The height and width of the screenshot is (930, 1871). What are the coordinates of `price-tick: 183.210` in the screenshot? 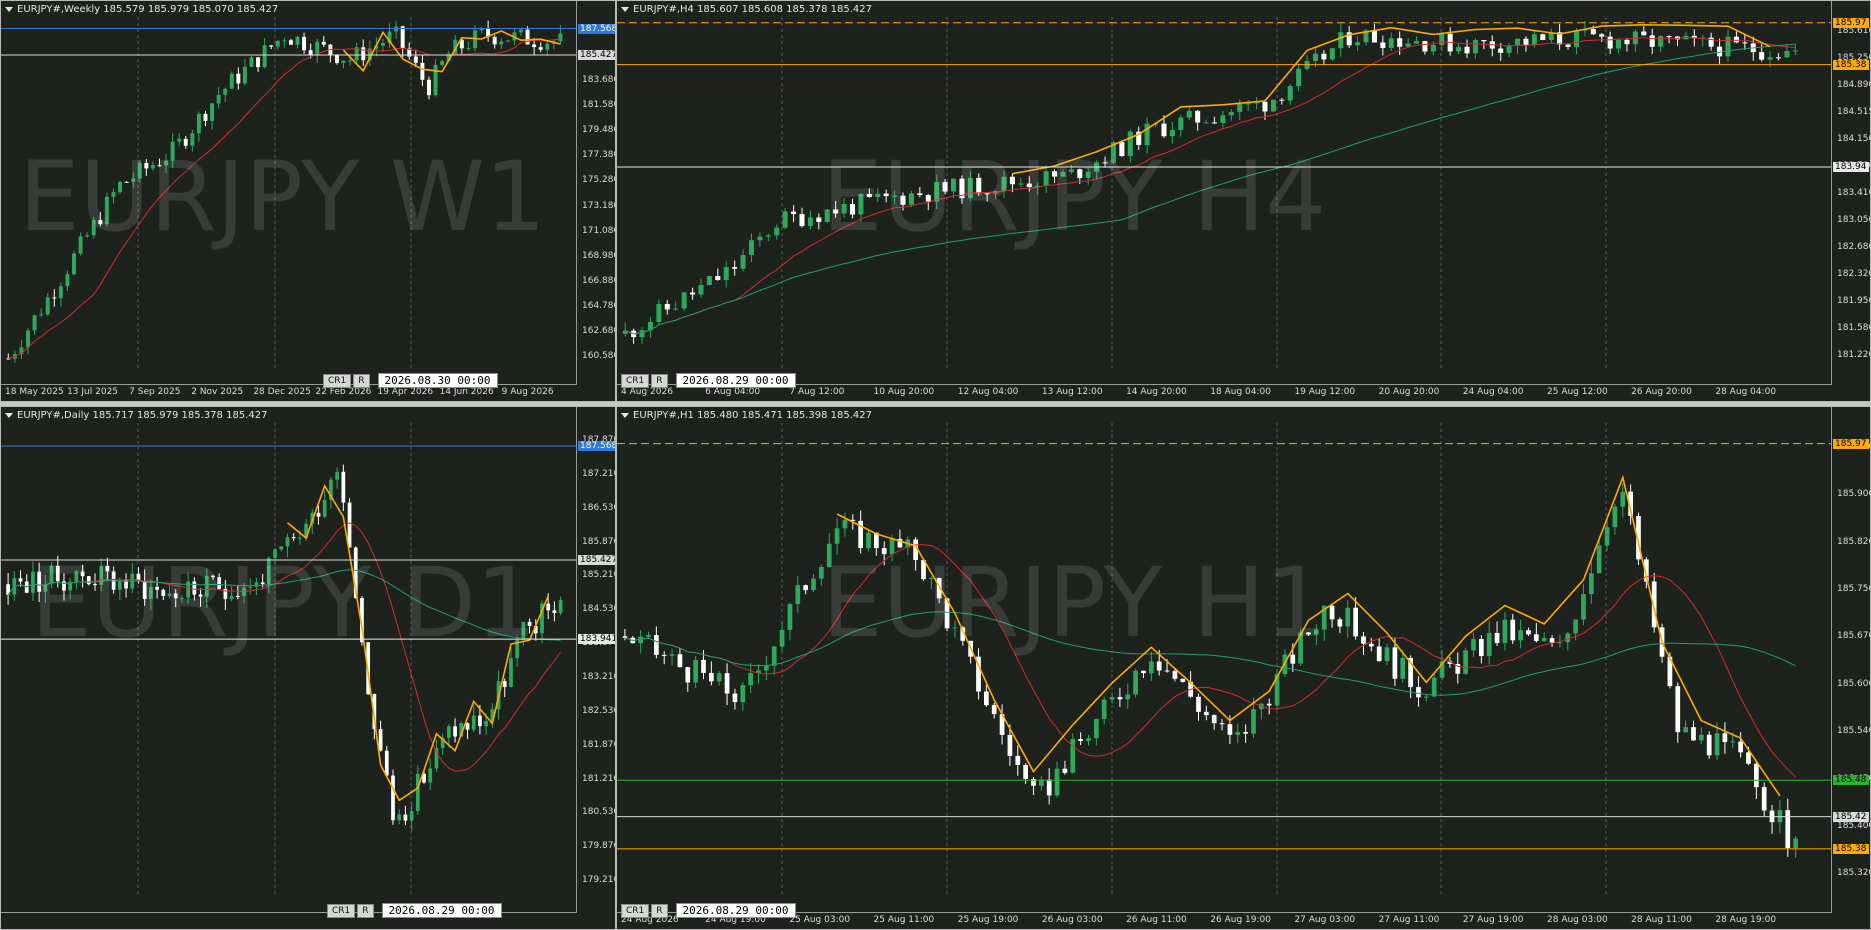 It's located at (599, 676).